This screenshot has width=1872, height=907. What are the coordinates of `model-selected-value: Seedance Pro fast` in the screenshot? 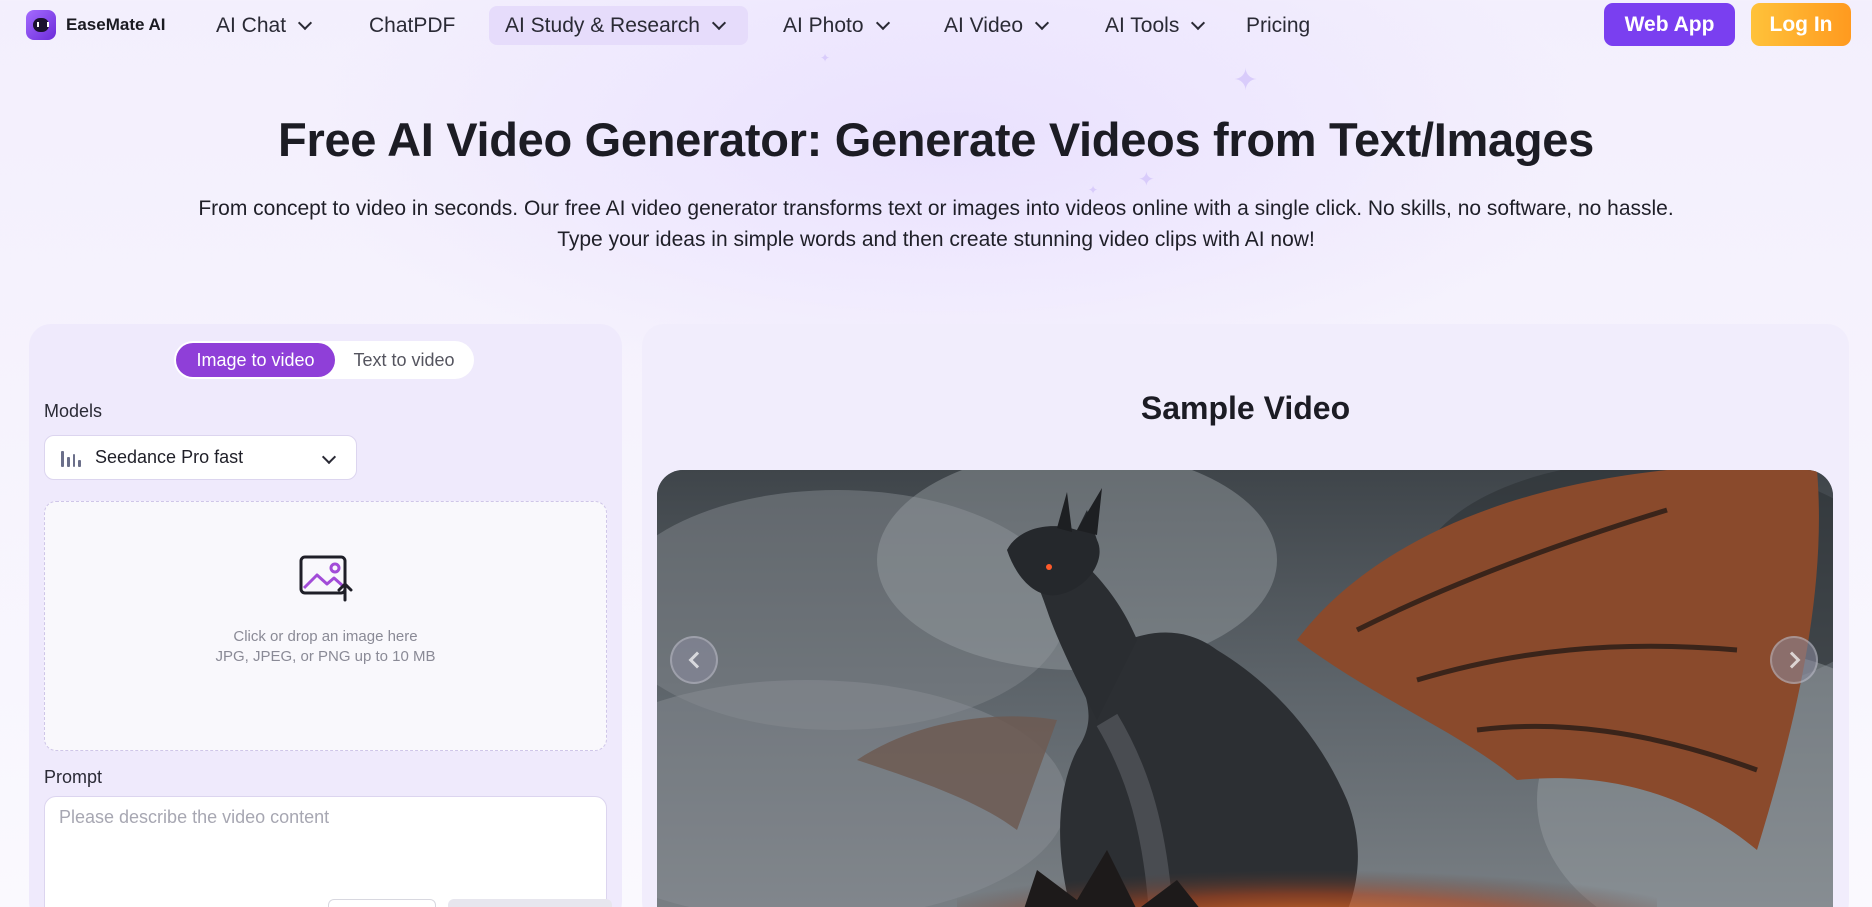 It's located at (169, 457).